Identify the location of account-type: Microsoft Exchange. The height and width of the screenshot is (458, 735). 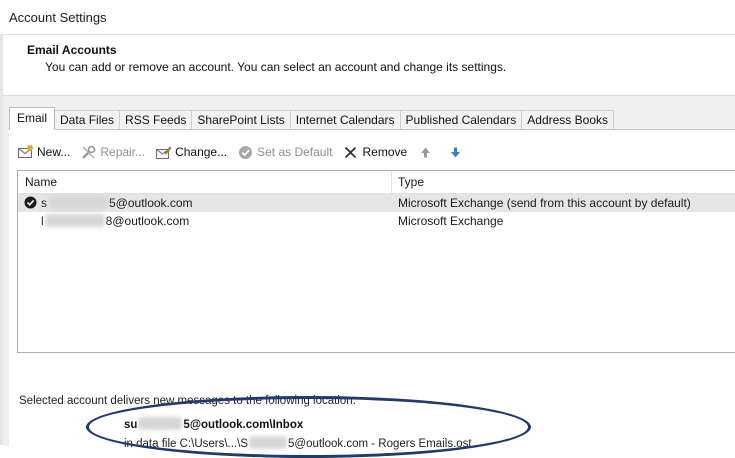
(451, 221).